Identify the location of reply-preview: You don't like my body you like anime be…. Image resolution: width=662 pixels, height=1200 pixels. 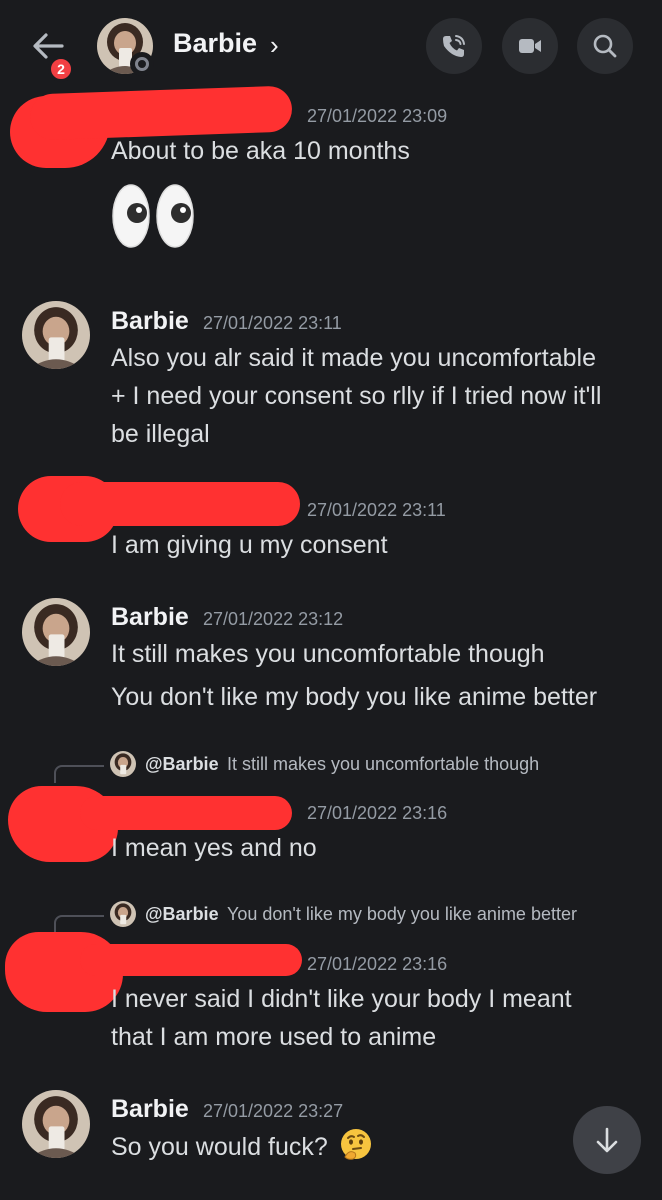
(402, 914).